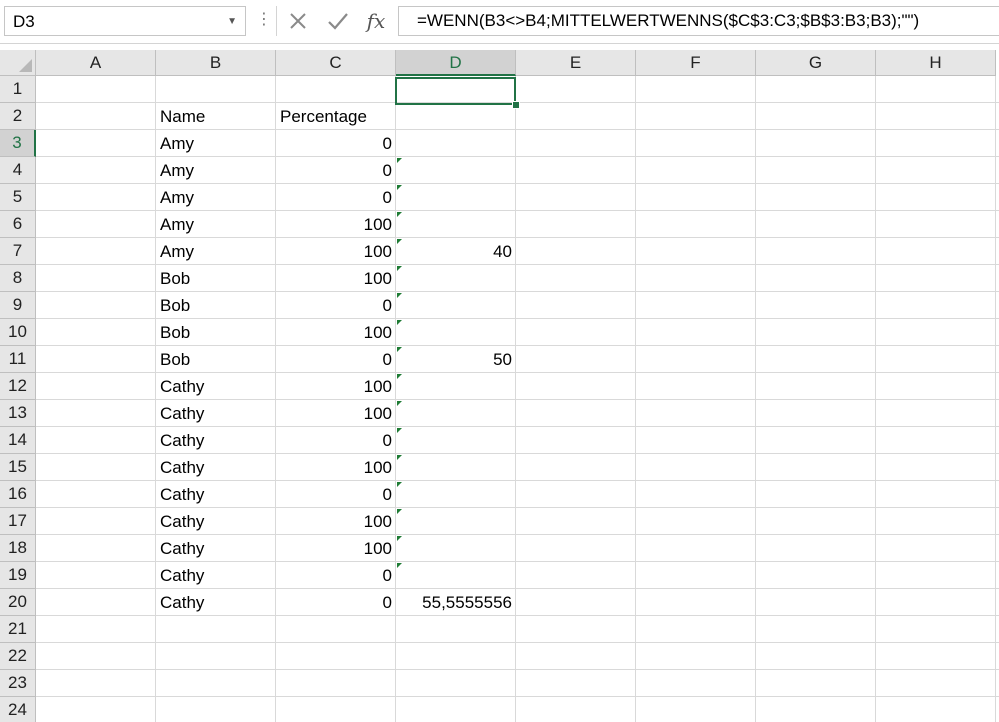 Image resolution: width=999 pixels, height=722 pixels. Describe the element at coordinates (18, 251) in the screenshot. I see `row-header-7: 7` at that location.